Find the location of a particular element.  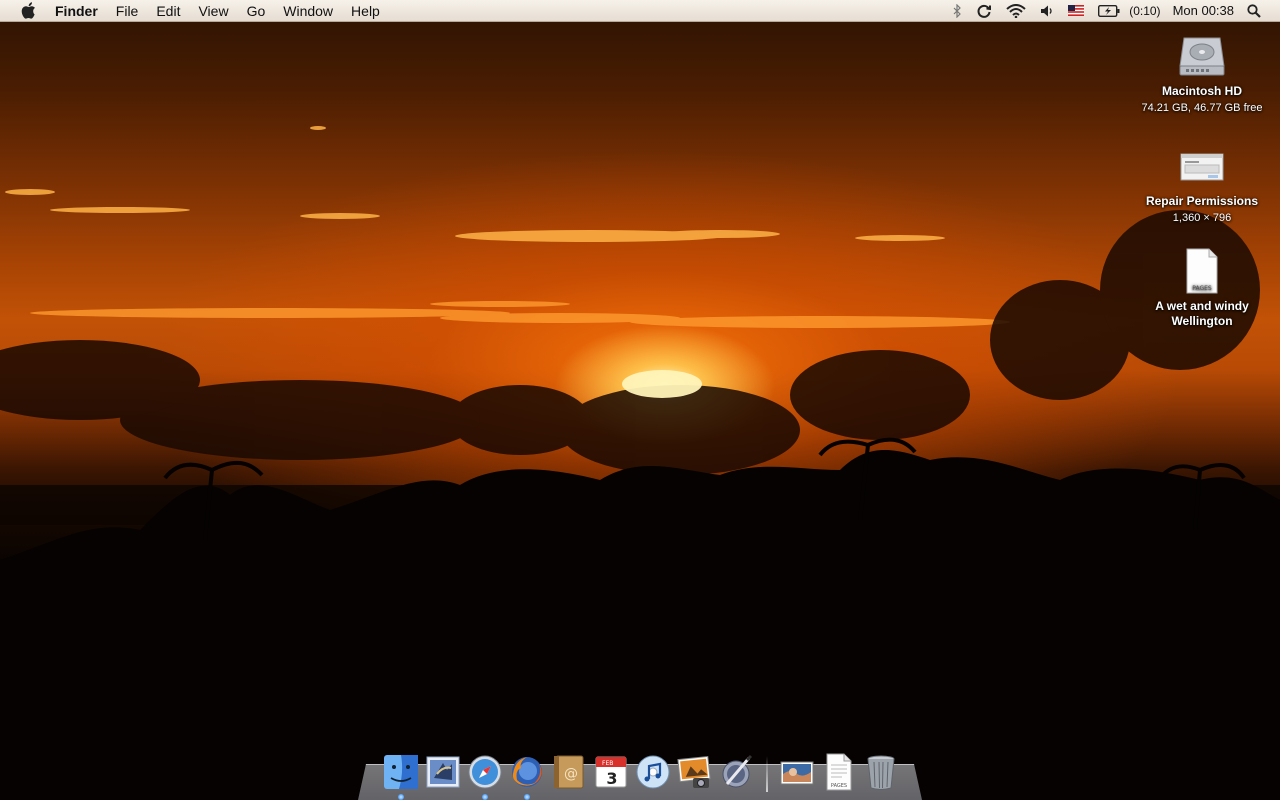

ical-icon: FEB 3 is located at coordinates (611, 772).